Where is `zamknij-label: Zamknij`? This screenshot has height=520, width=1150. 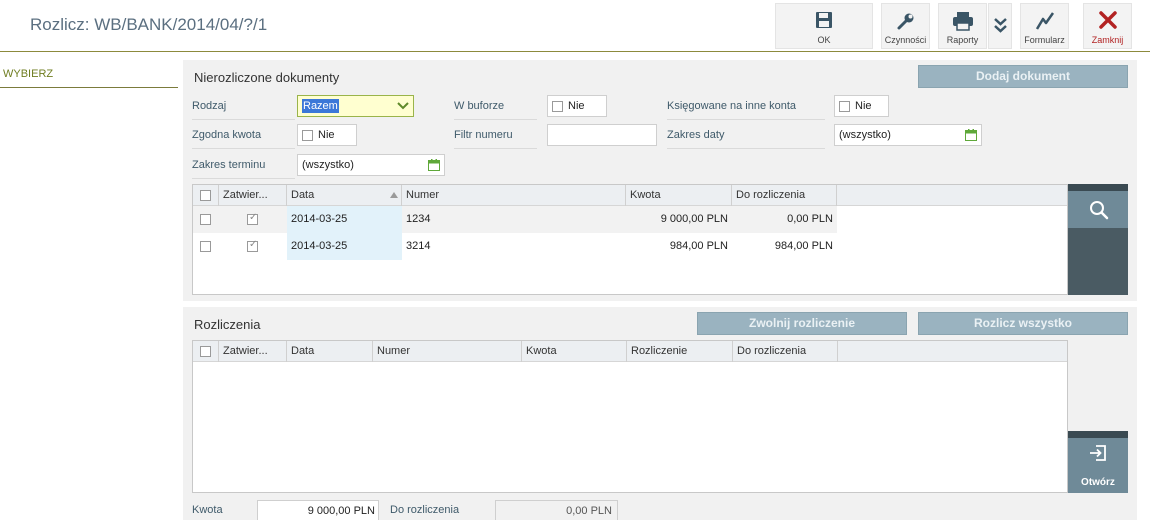 zamknij-label: Zamknij is located at coordinates (1107, 40).